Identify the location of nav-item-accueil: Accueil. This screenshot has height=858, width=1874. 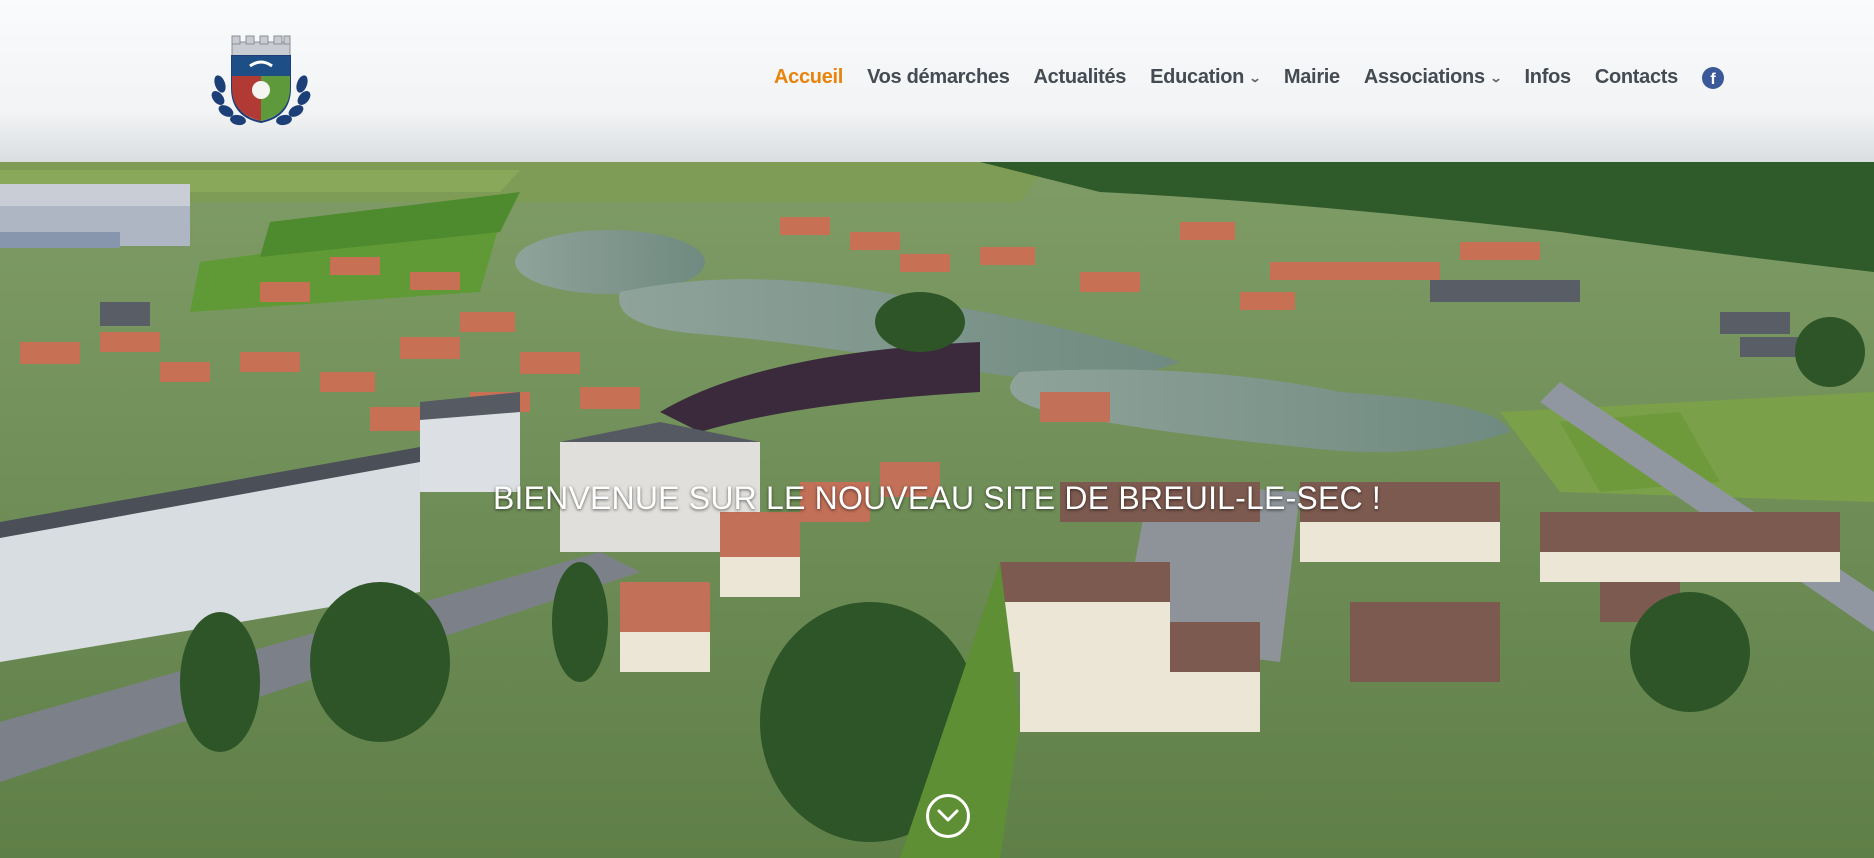
(808, 77).